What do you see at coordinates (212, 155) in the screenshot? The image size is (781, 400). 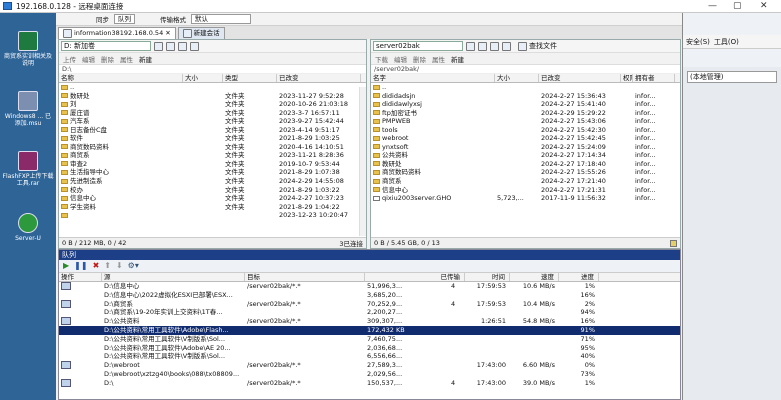 I see `list-item: 商贸系 文件夹 2023-11-21 8:28:36` at bounding box center [212, 155].